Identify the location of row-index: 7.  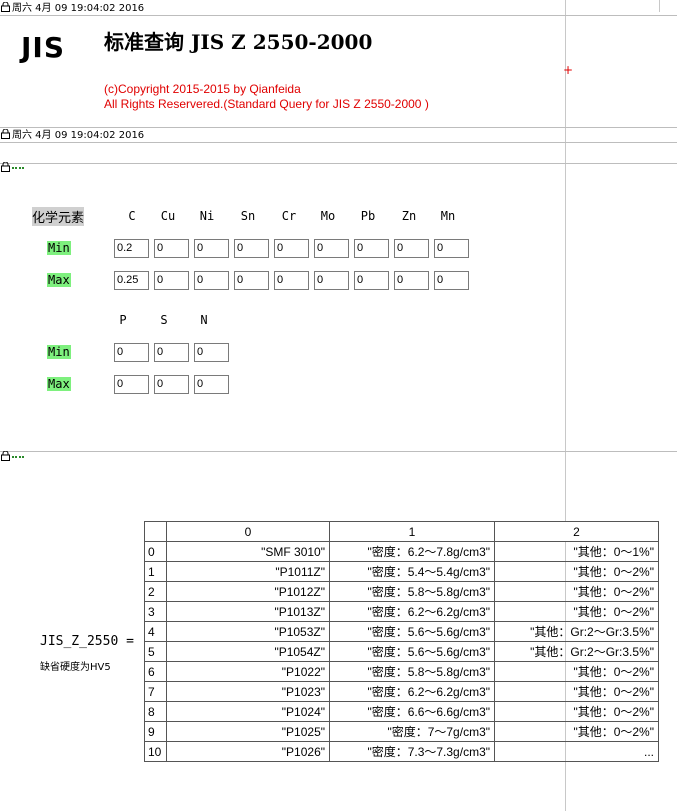
(155, 691).